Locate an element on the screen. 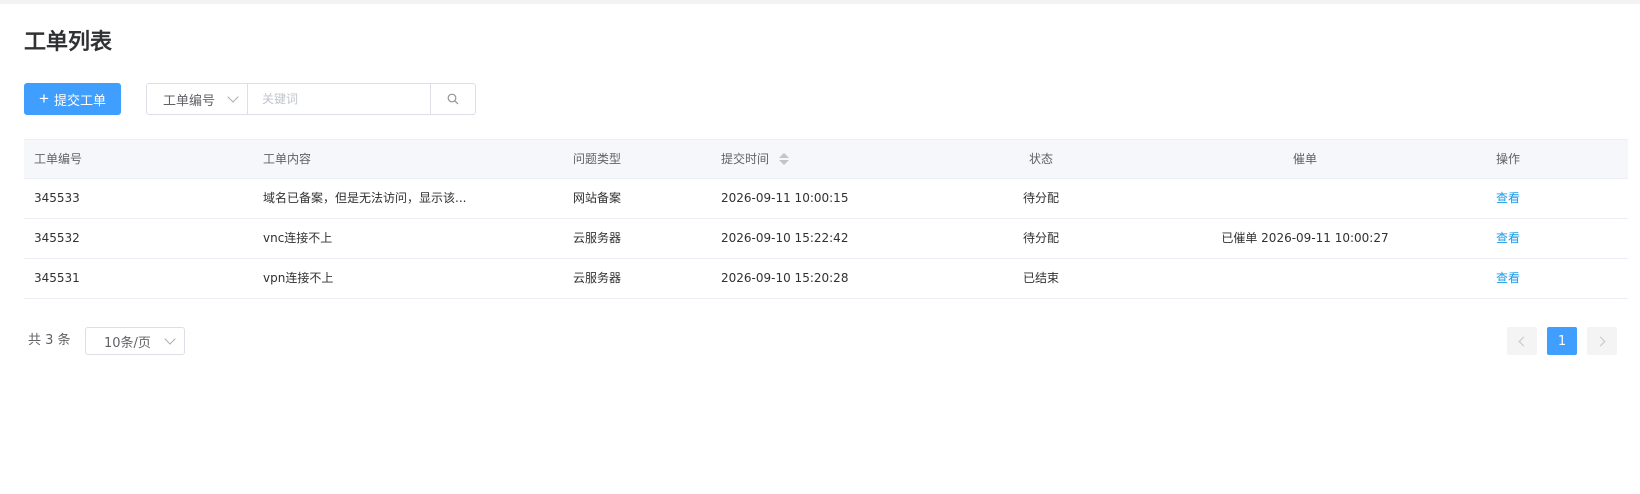 This screenshot has width=1640, height=494. search-field-select: 工单编号 is located at coordinates (196, 99).